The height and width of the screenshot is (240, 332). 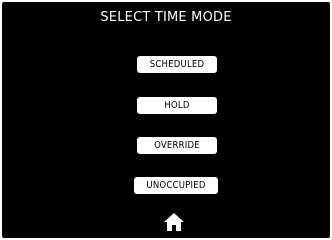 I want to click on home-button, so click(x=174, y=222).